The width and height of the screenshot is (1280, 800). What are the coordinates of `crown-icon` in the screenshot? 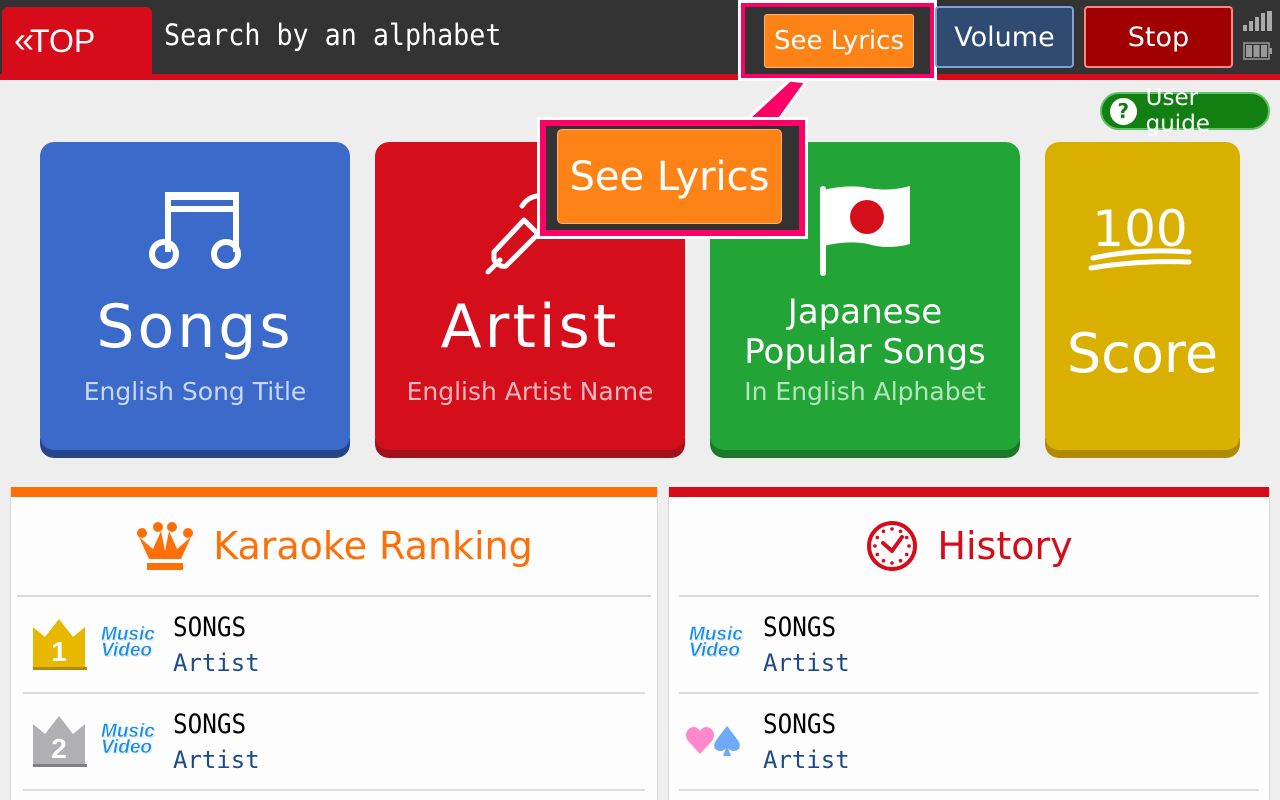 It's located at (165, 546).